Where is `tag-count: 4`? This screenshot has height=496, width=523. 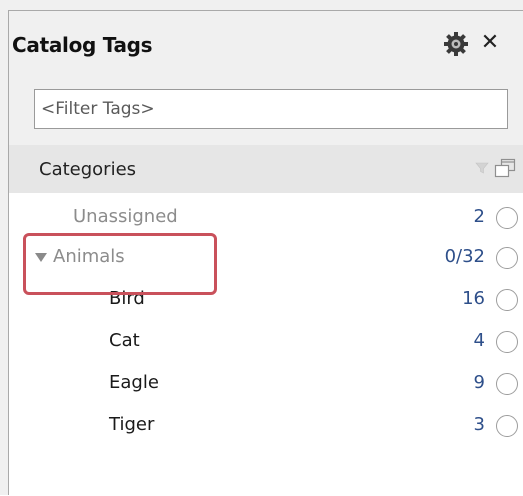
tag-count: 4 is located at coordinates (479, 340).